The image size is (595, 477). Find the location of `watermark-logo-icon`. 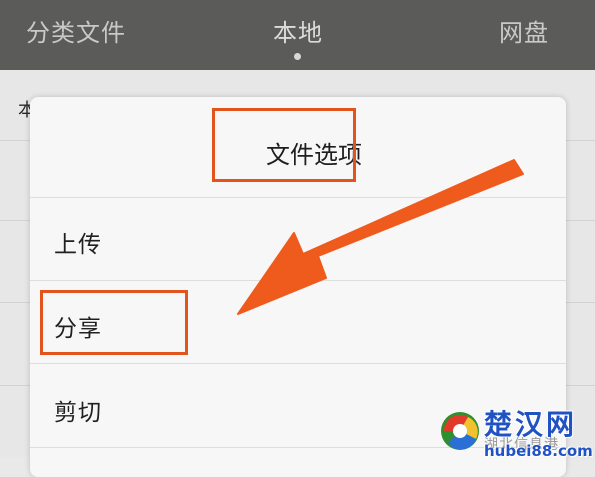

watermark-logo-icon is located at coordinates (460, 431).